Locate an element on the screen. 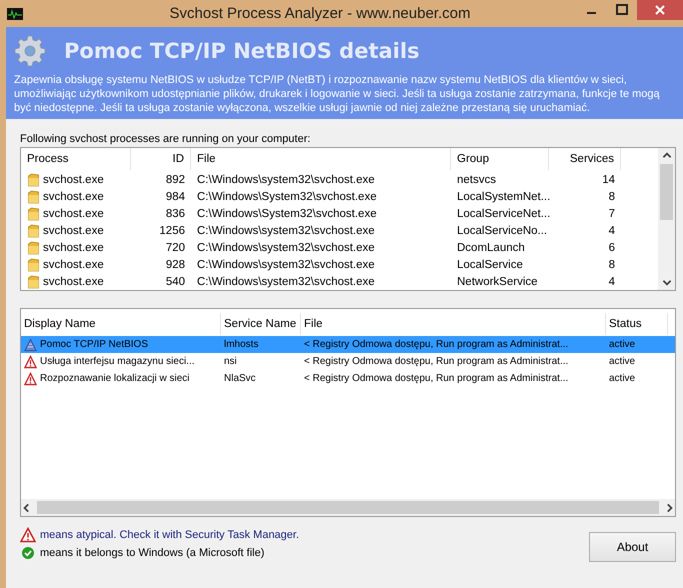  gear-icon is located at coordinates (30, 51).